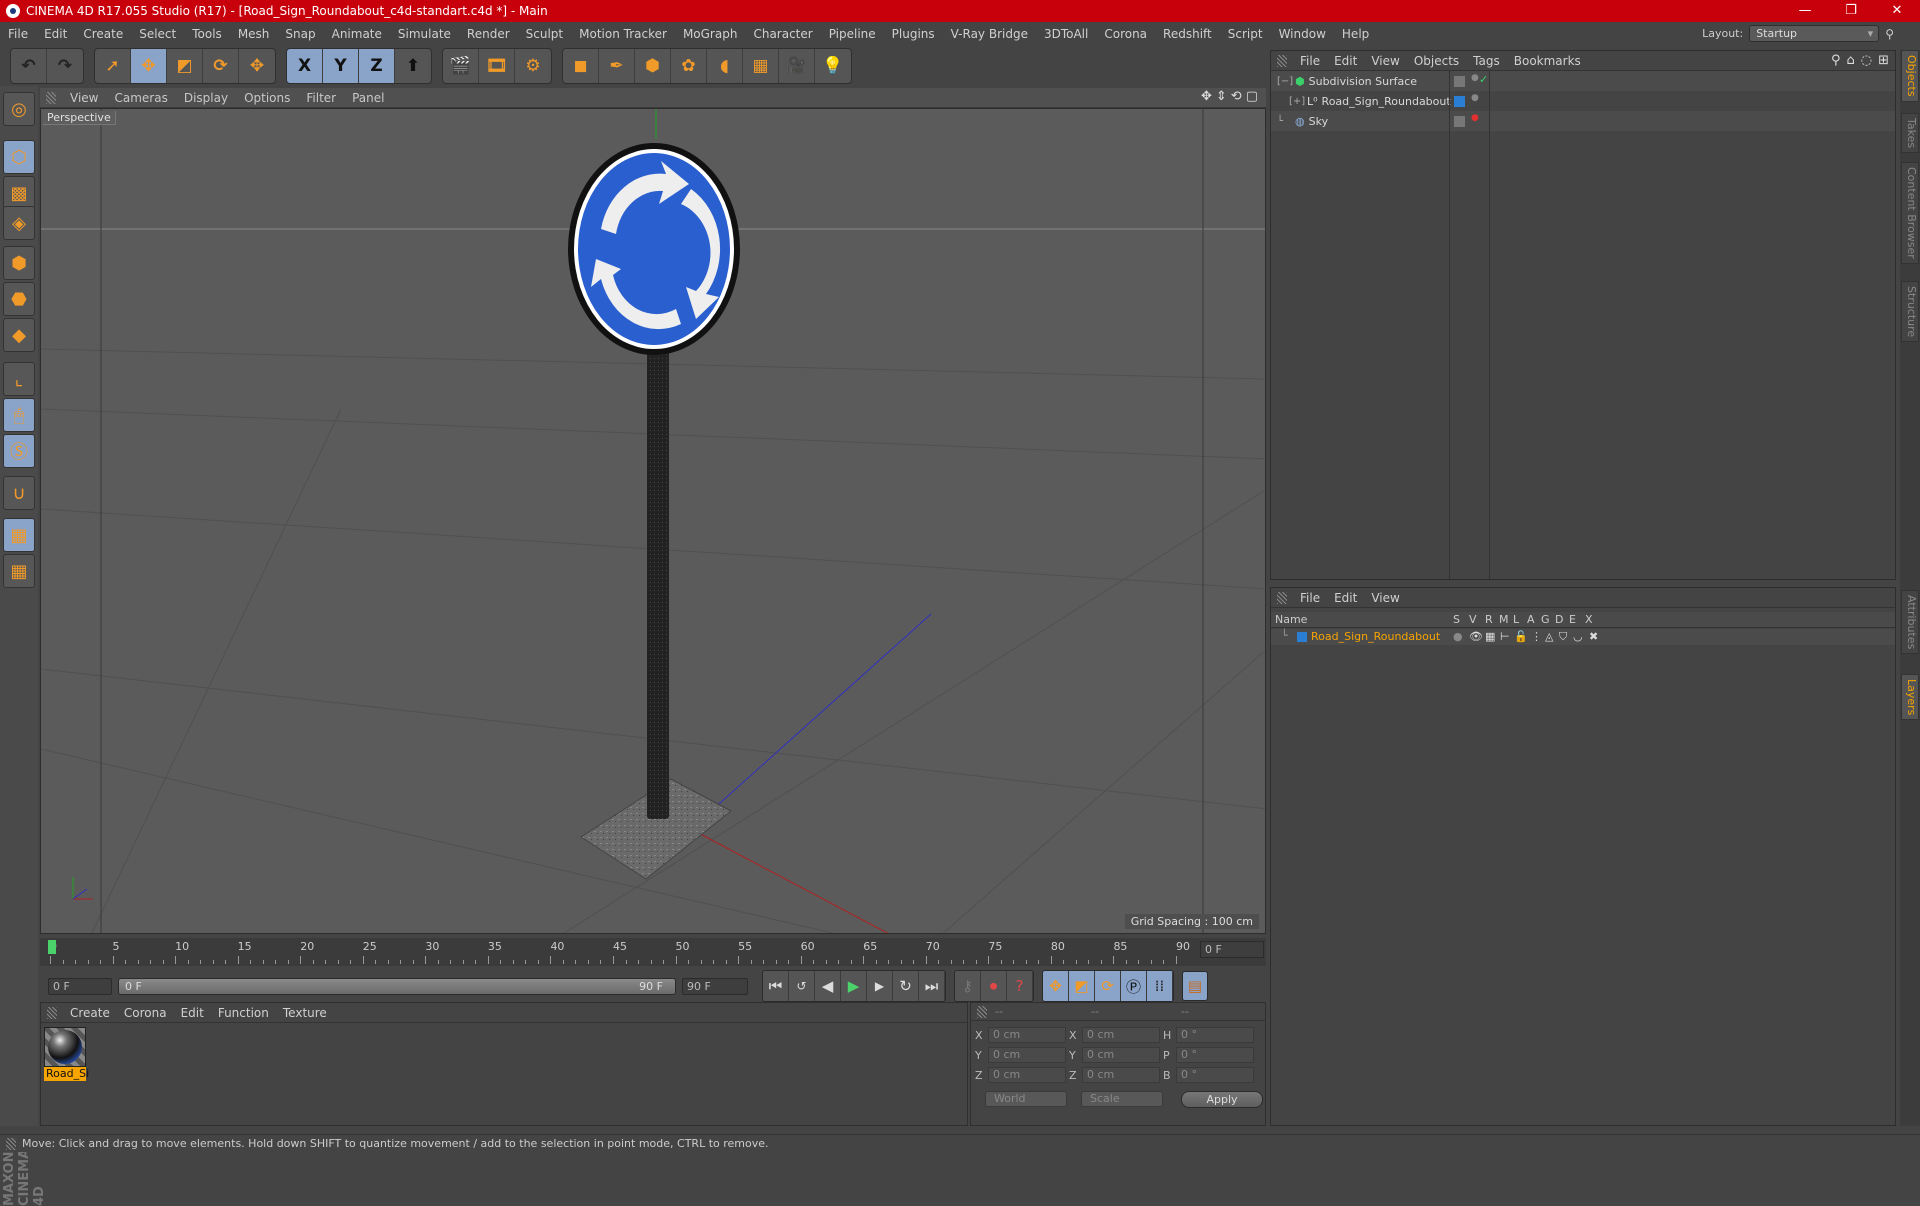 The width and height of the screenshot is (1920, 1206). Describe the element at coordinates (544, 34) in the screenshot. I see `menu-sculpt: Sculpt` at that location.